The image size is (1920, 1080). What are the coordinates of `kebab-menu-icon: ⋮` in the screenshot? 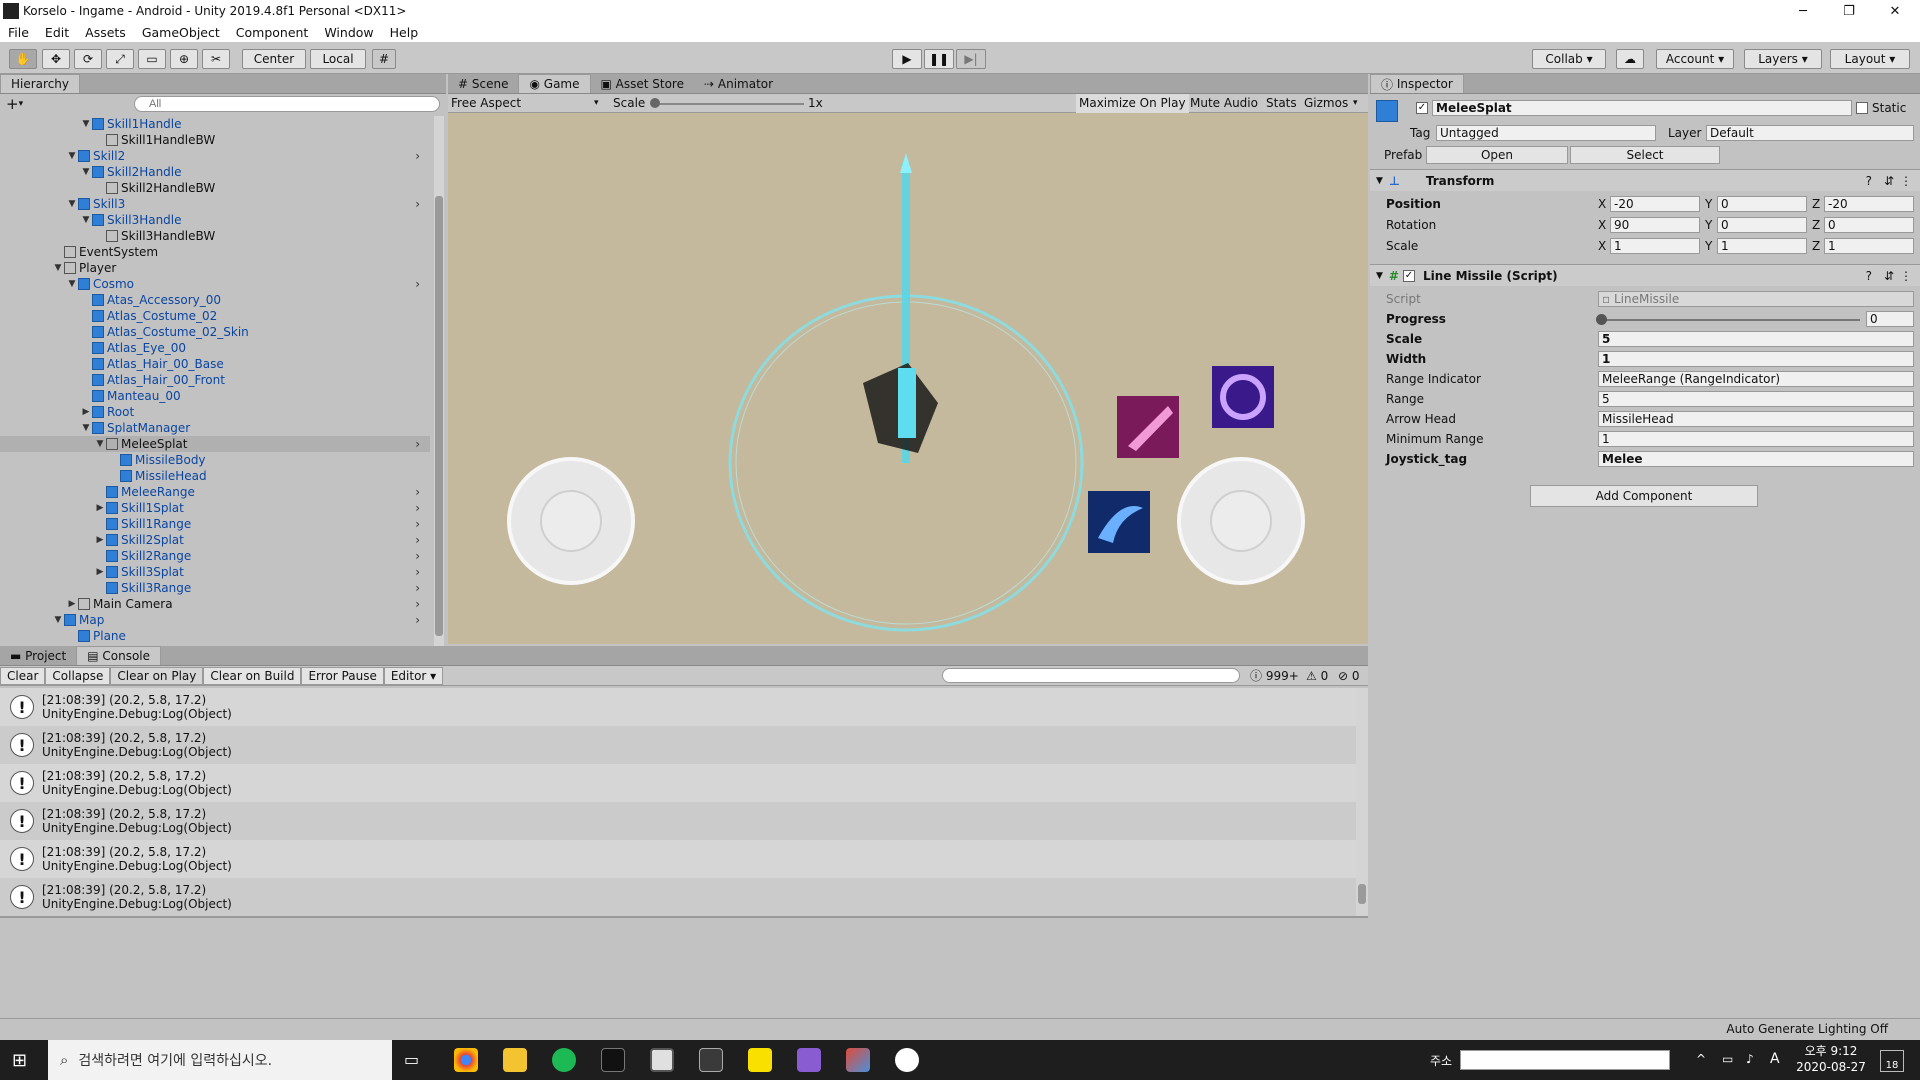 It's located at (1906, 276).